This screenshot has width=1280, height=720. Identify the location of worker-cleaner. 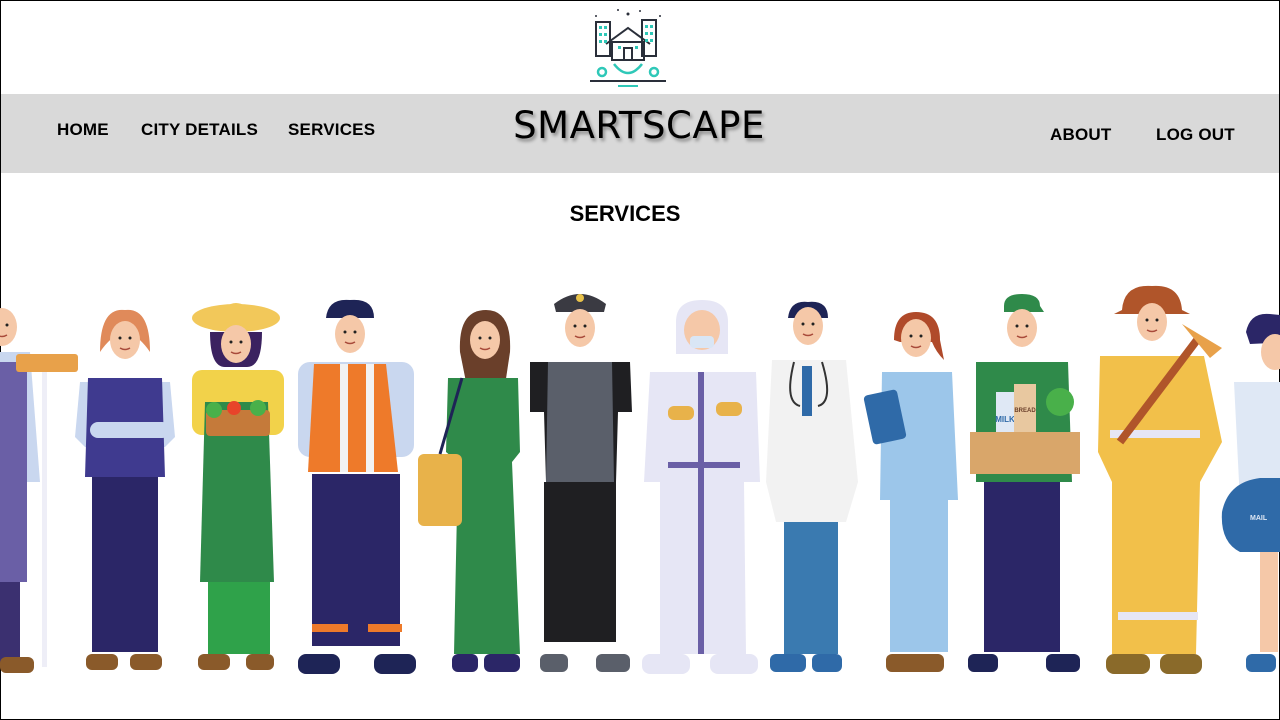
(39, 490).